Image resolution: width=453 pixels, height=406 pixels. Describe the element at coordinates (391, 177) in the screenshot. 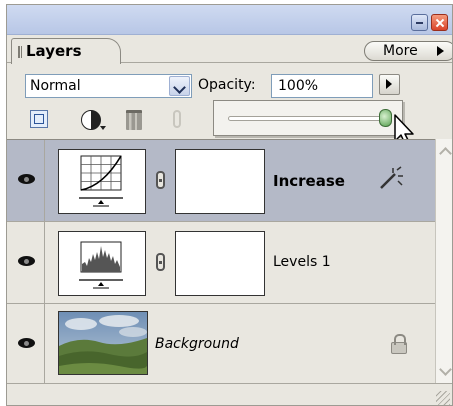

I see `magic-wand-icon` at that location.